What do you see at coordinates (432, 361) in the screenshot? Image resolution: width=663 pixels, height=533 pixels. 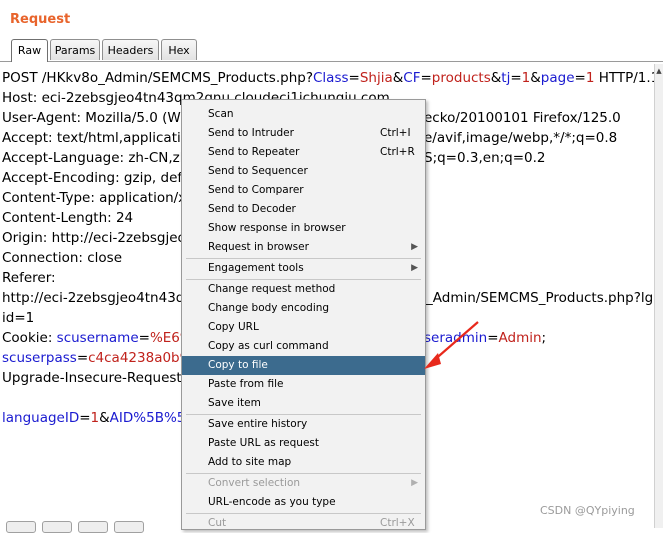 I see `annotation-arrow-head` at bounding box center [432, 361].